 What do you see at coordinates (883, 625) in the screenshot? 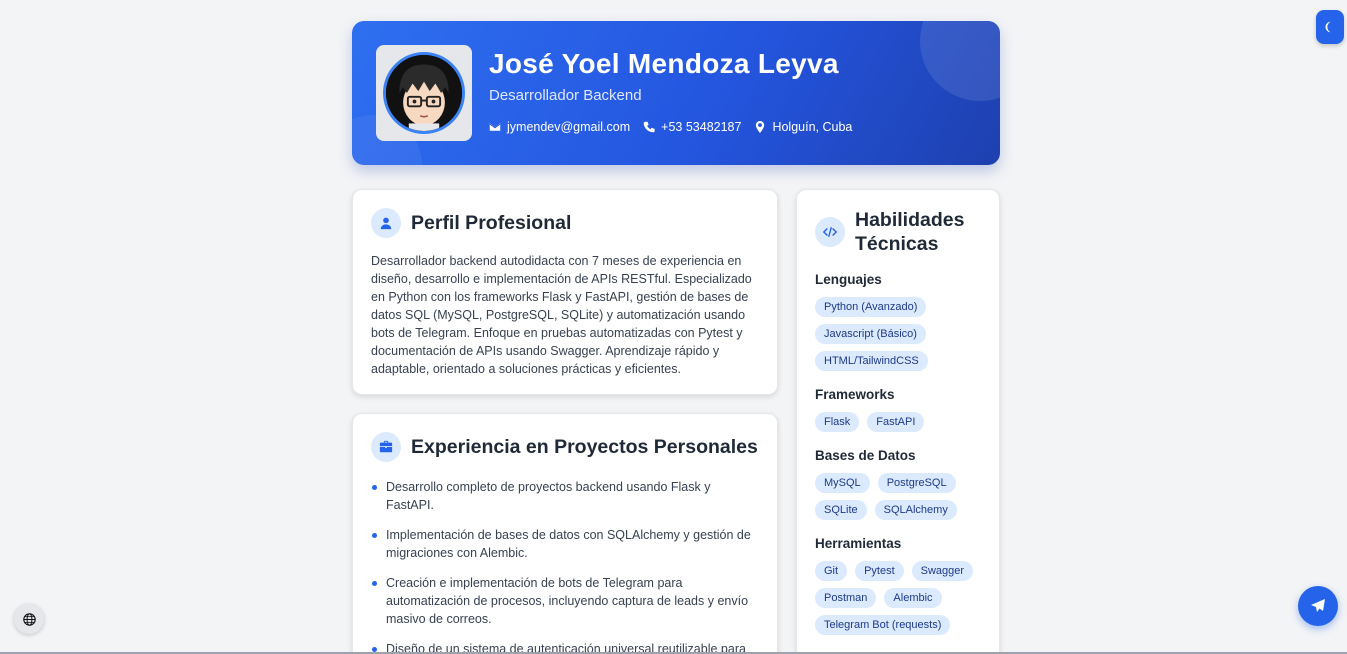
I see `skill-tag: Telegram Bot (requests)` at bounding box center [883, 625].